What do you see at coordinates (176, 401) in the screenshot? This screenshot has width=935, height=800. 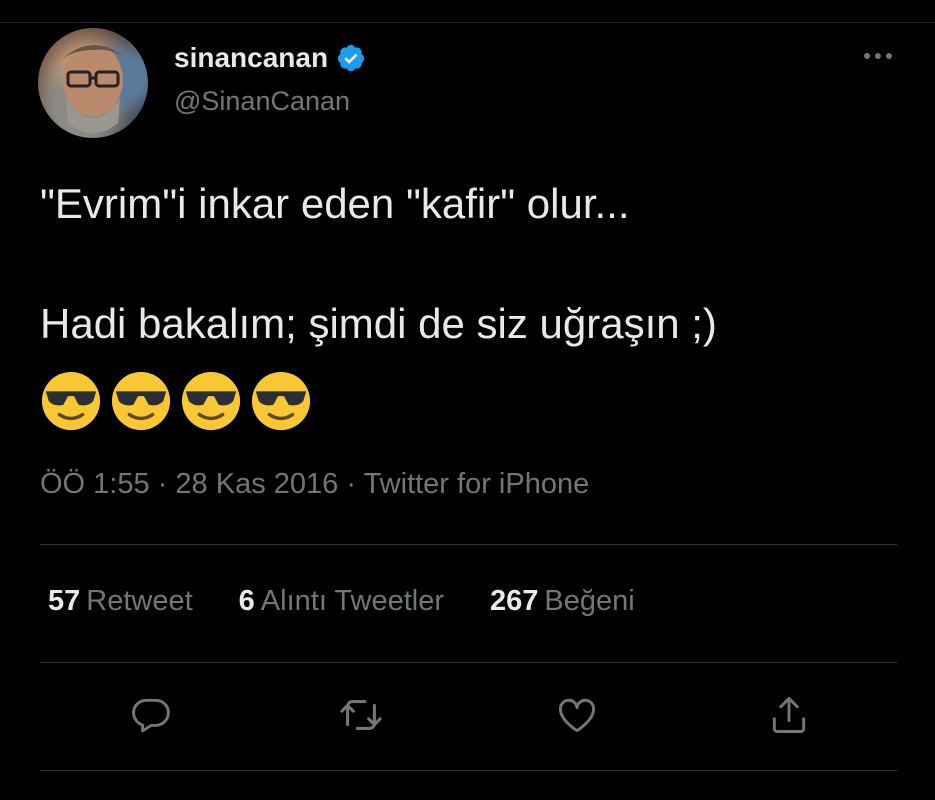 I see `tweet-emoji-row` at bounding box center [176, 401].